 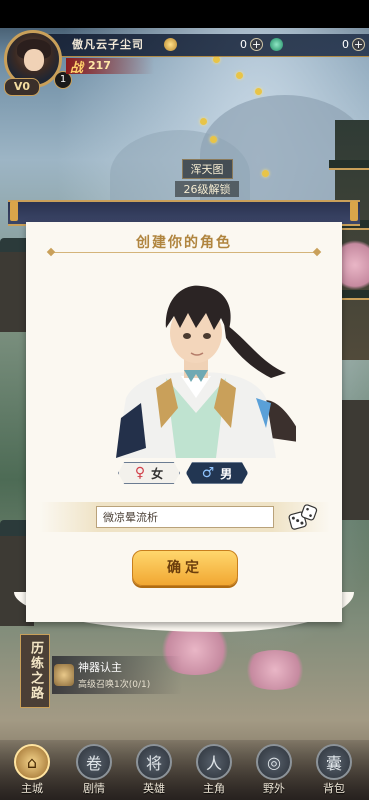 I want to click on player-name: 傲凡云子尘司, so click(x=108, y=44).